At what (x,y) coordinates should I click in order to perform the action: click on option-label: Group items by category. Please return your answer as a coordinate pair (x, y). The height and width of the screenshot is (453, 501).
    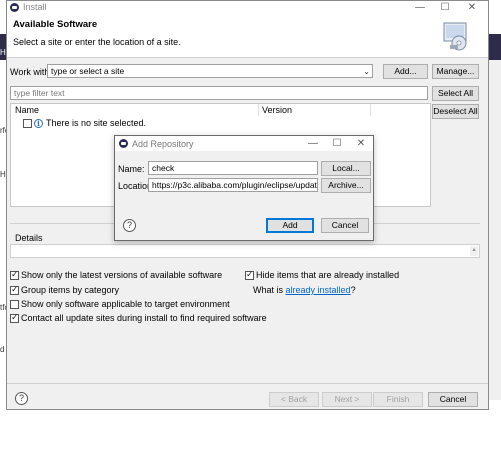
    Looking at the image, I should click on (70, 290).